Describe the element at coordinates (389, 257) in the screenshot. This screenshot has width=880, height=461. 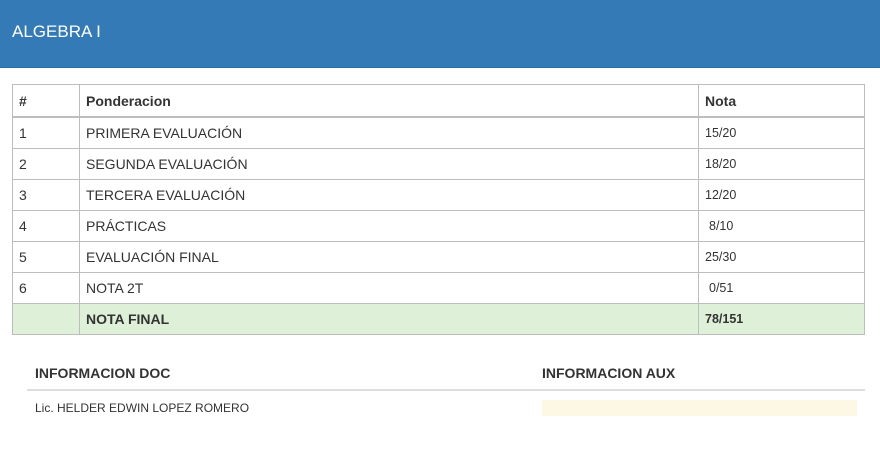
I see `row-label: EVALUACIÓN FINAL` at that location.